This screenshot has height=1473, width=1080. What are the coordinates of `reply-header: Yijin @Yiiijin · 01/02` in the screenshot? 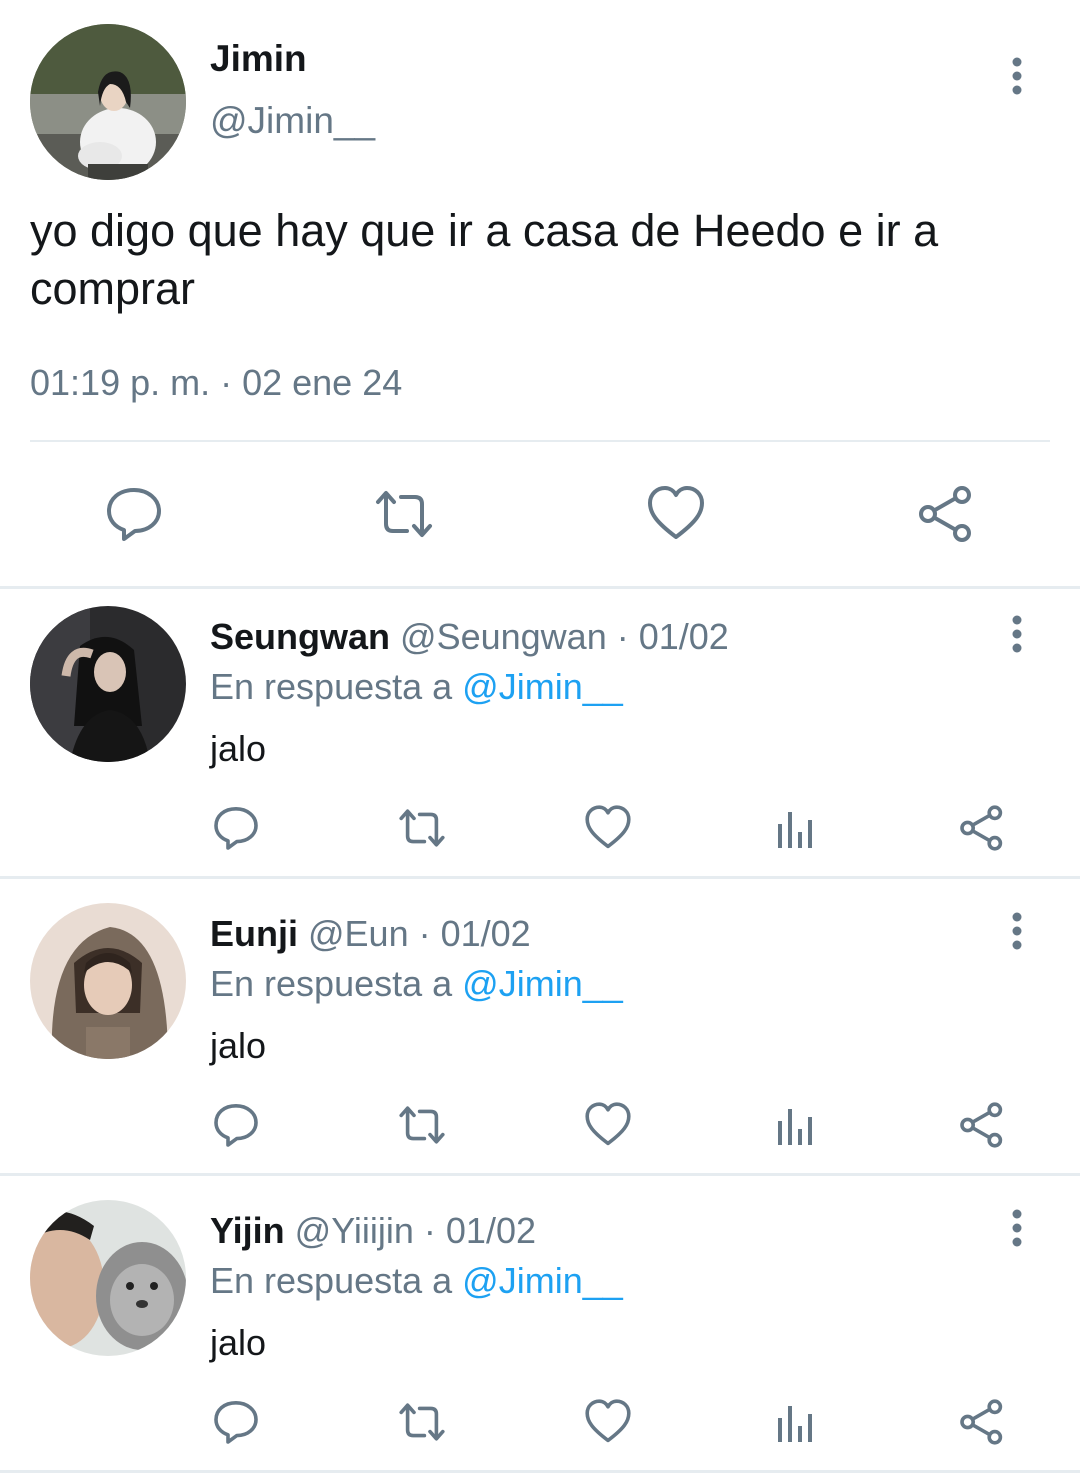 It's located at (373, 1231).